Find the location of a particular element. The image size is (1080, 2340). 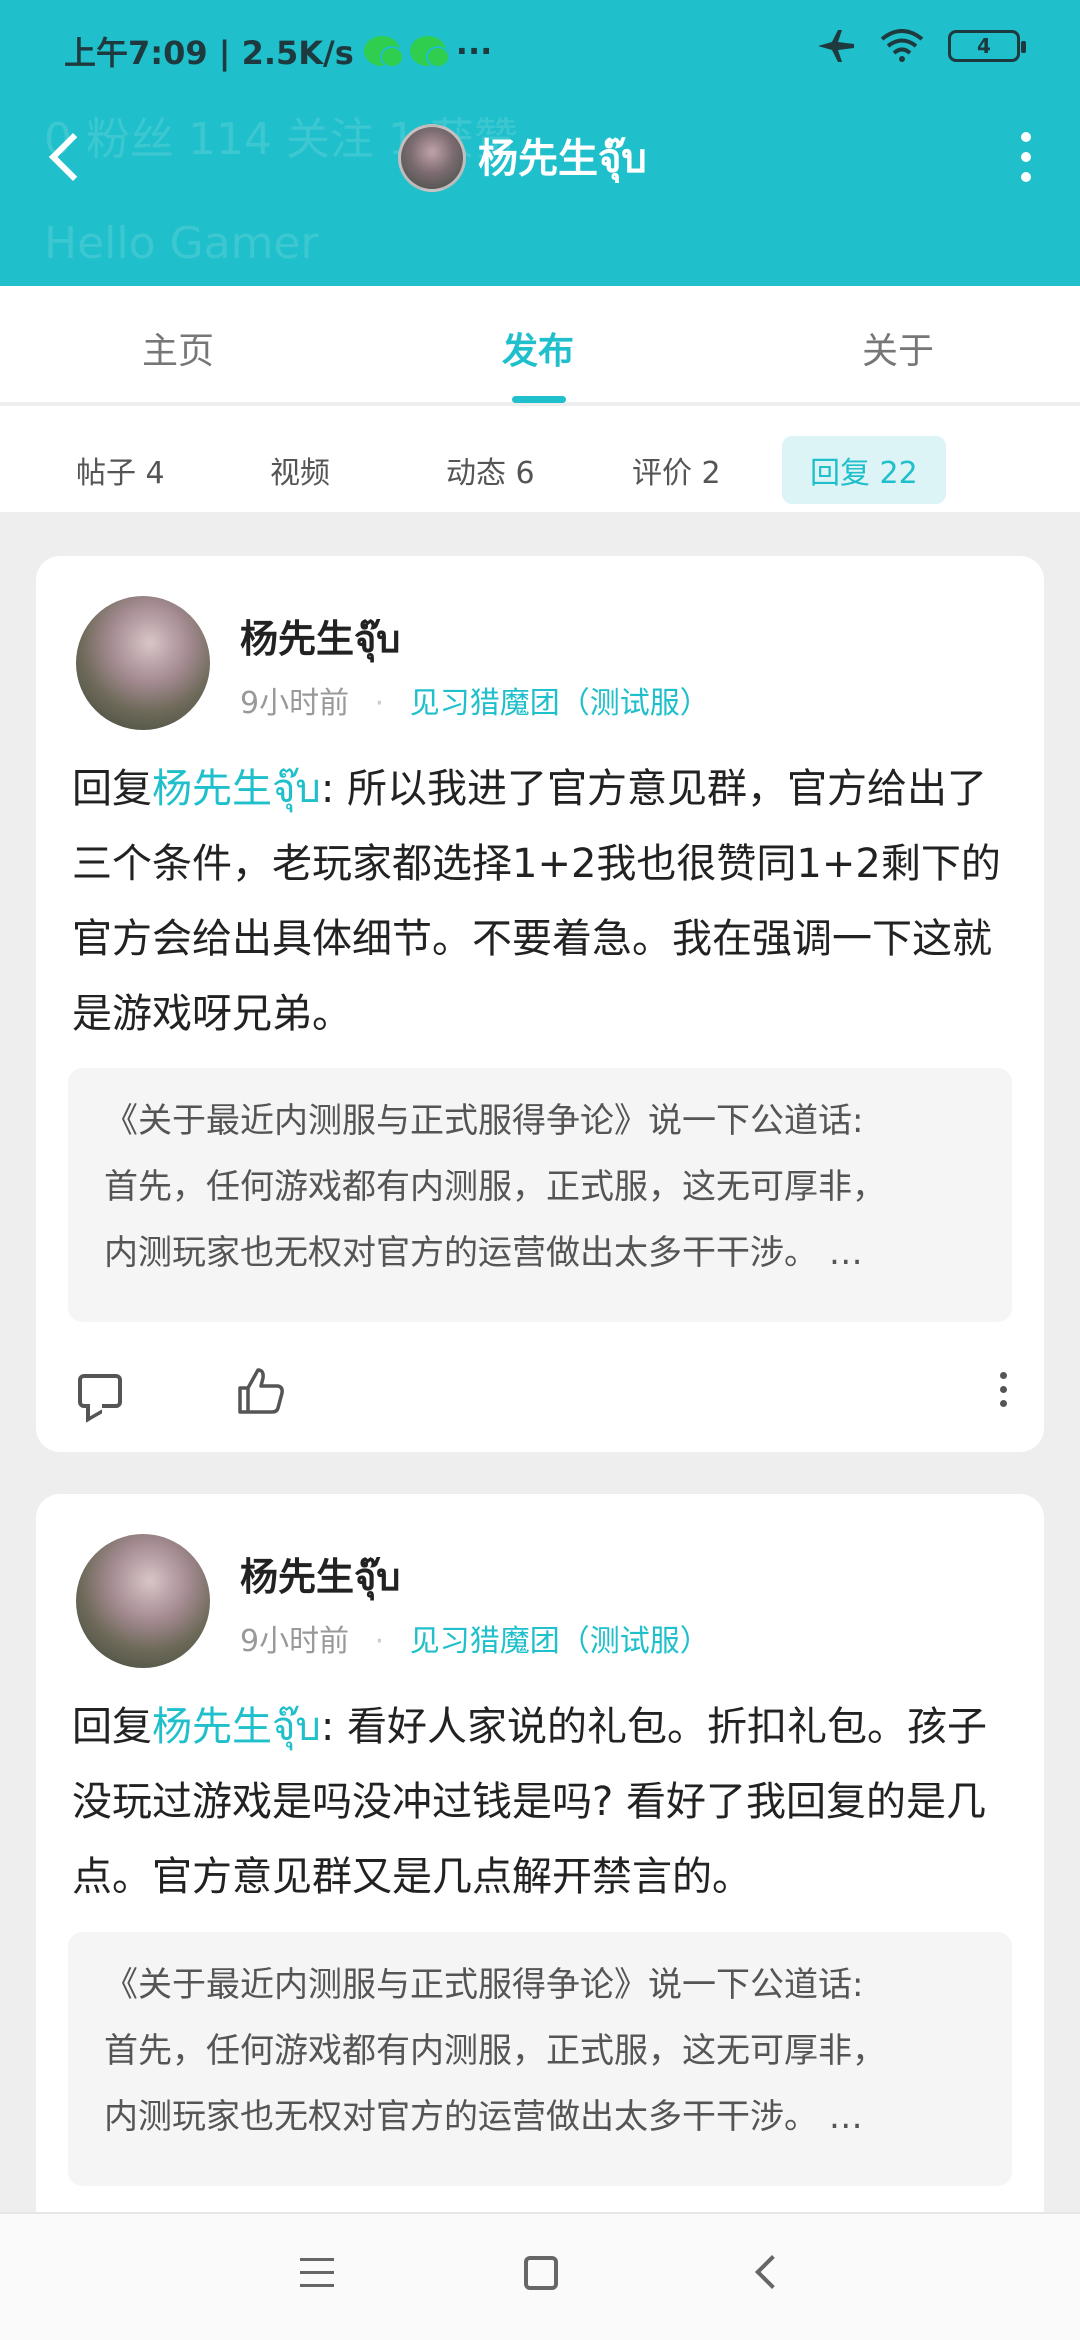

comment-icon is located at coordinates (100, 1391).